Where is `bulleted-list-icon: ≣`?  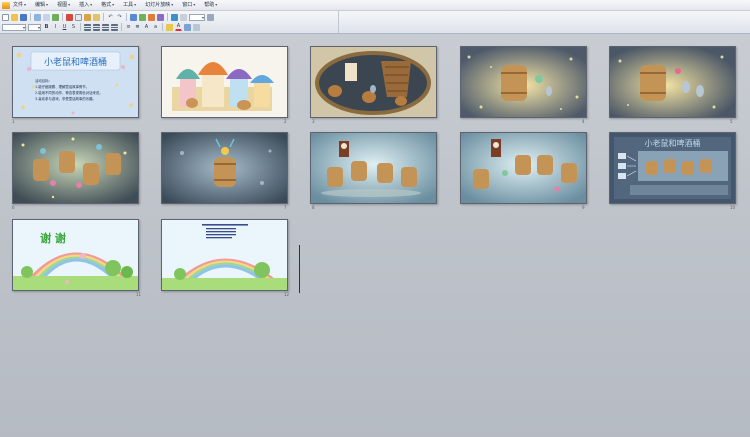 bulleted-list-icon: ≣ is located at coordinates (137, 27).